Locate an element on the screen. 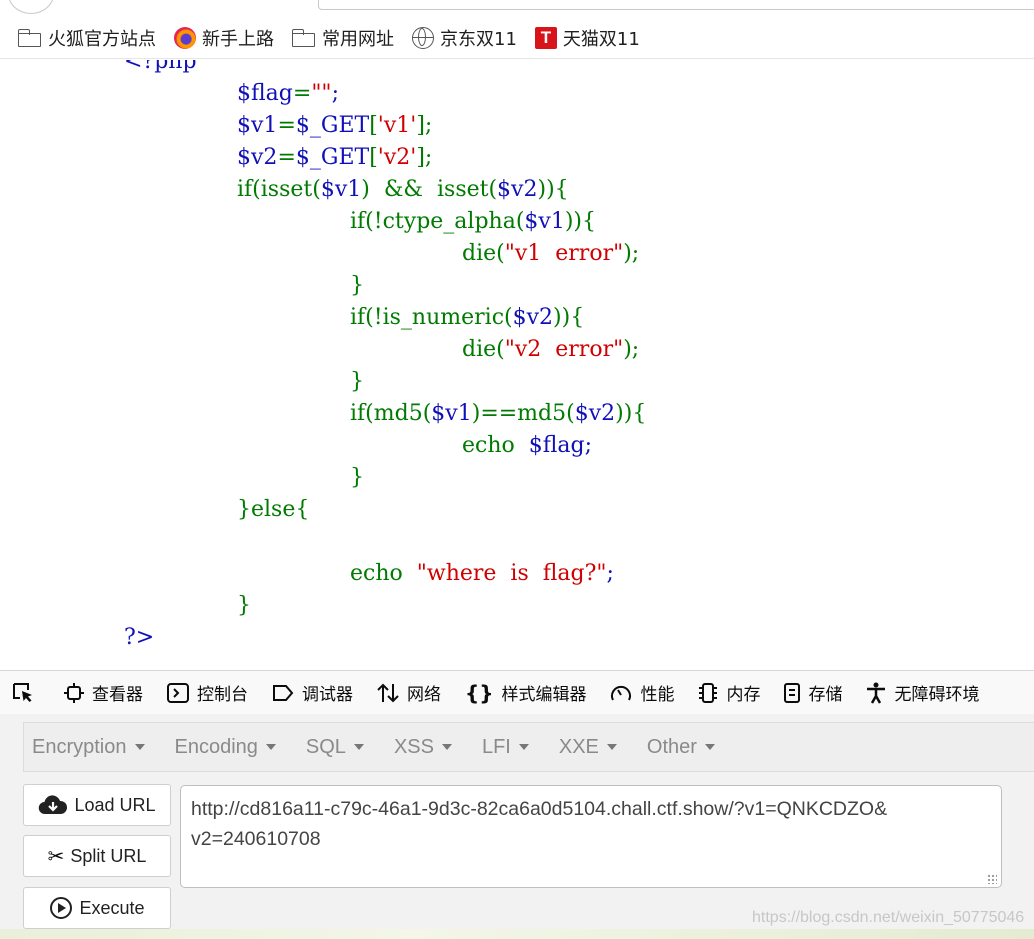  bookmarks-toolbar: 火狐官方站点 新手上路 常用网址 京东双11 T 天猫双11 is located at coordinates (517, 38).